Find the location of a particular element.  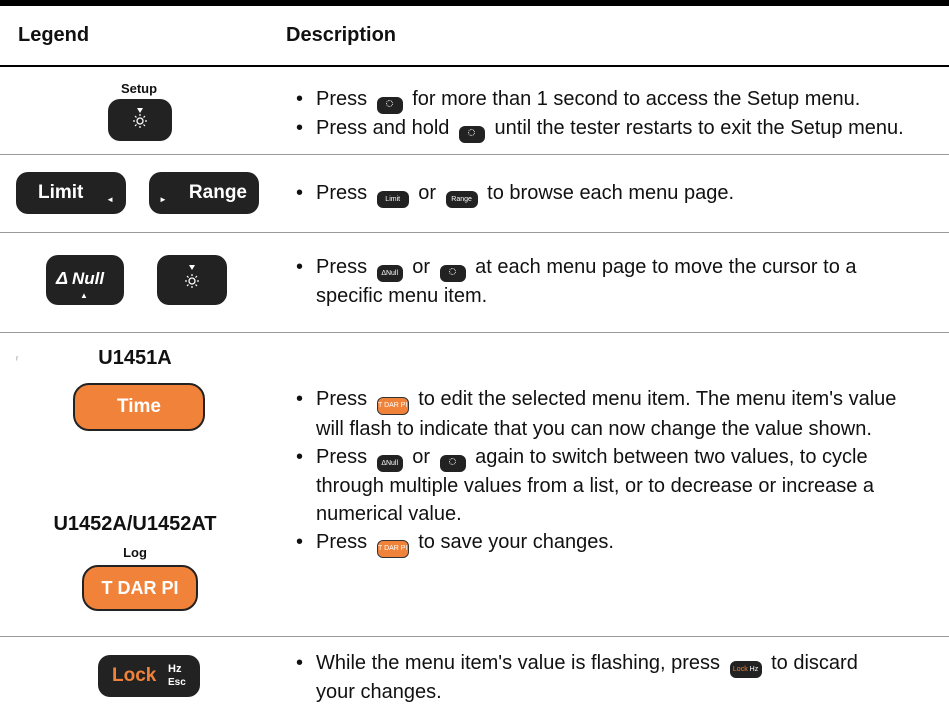

time-key: Time is located at coordinates (139, 407).